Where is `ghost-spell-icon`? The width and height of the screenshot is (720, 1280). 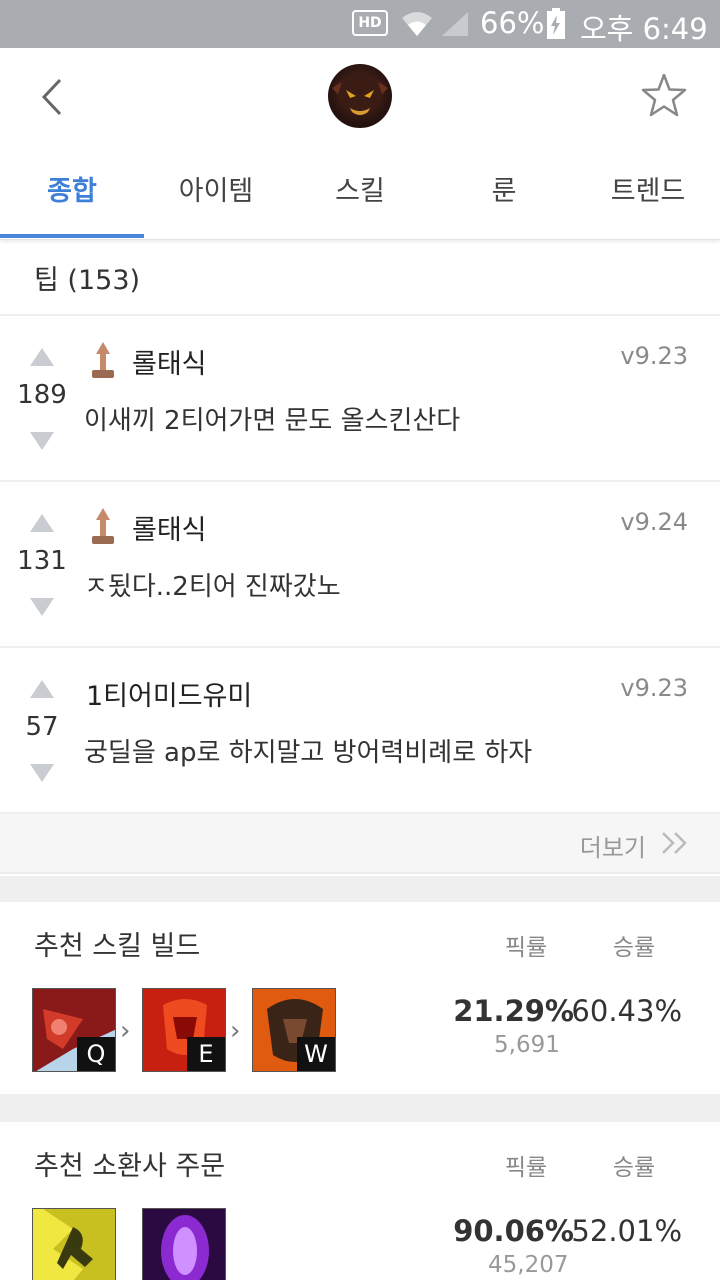 ghost-spell-icon is located at coordinates (74, 1244).